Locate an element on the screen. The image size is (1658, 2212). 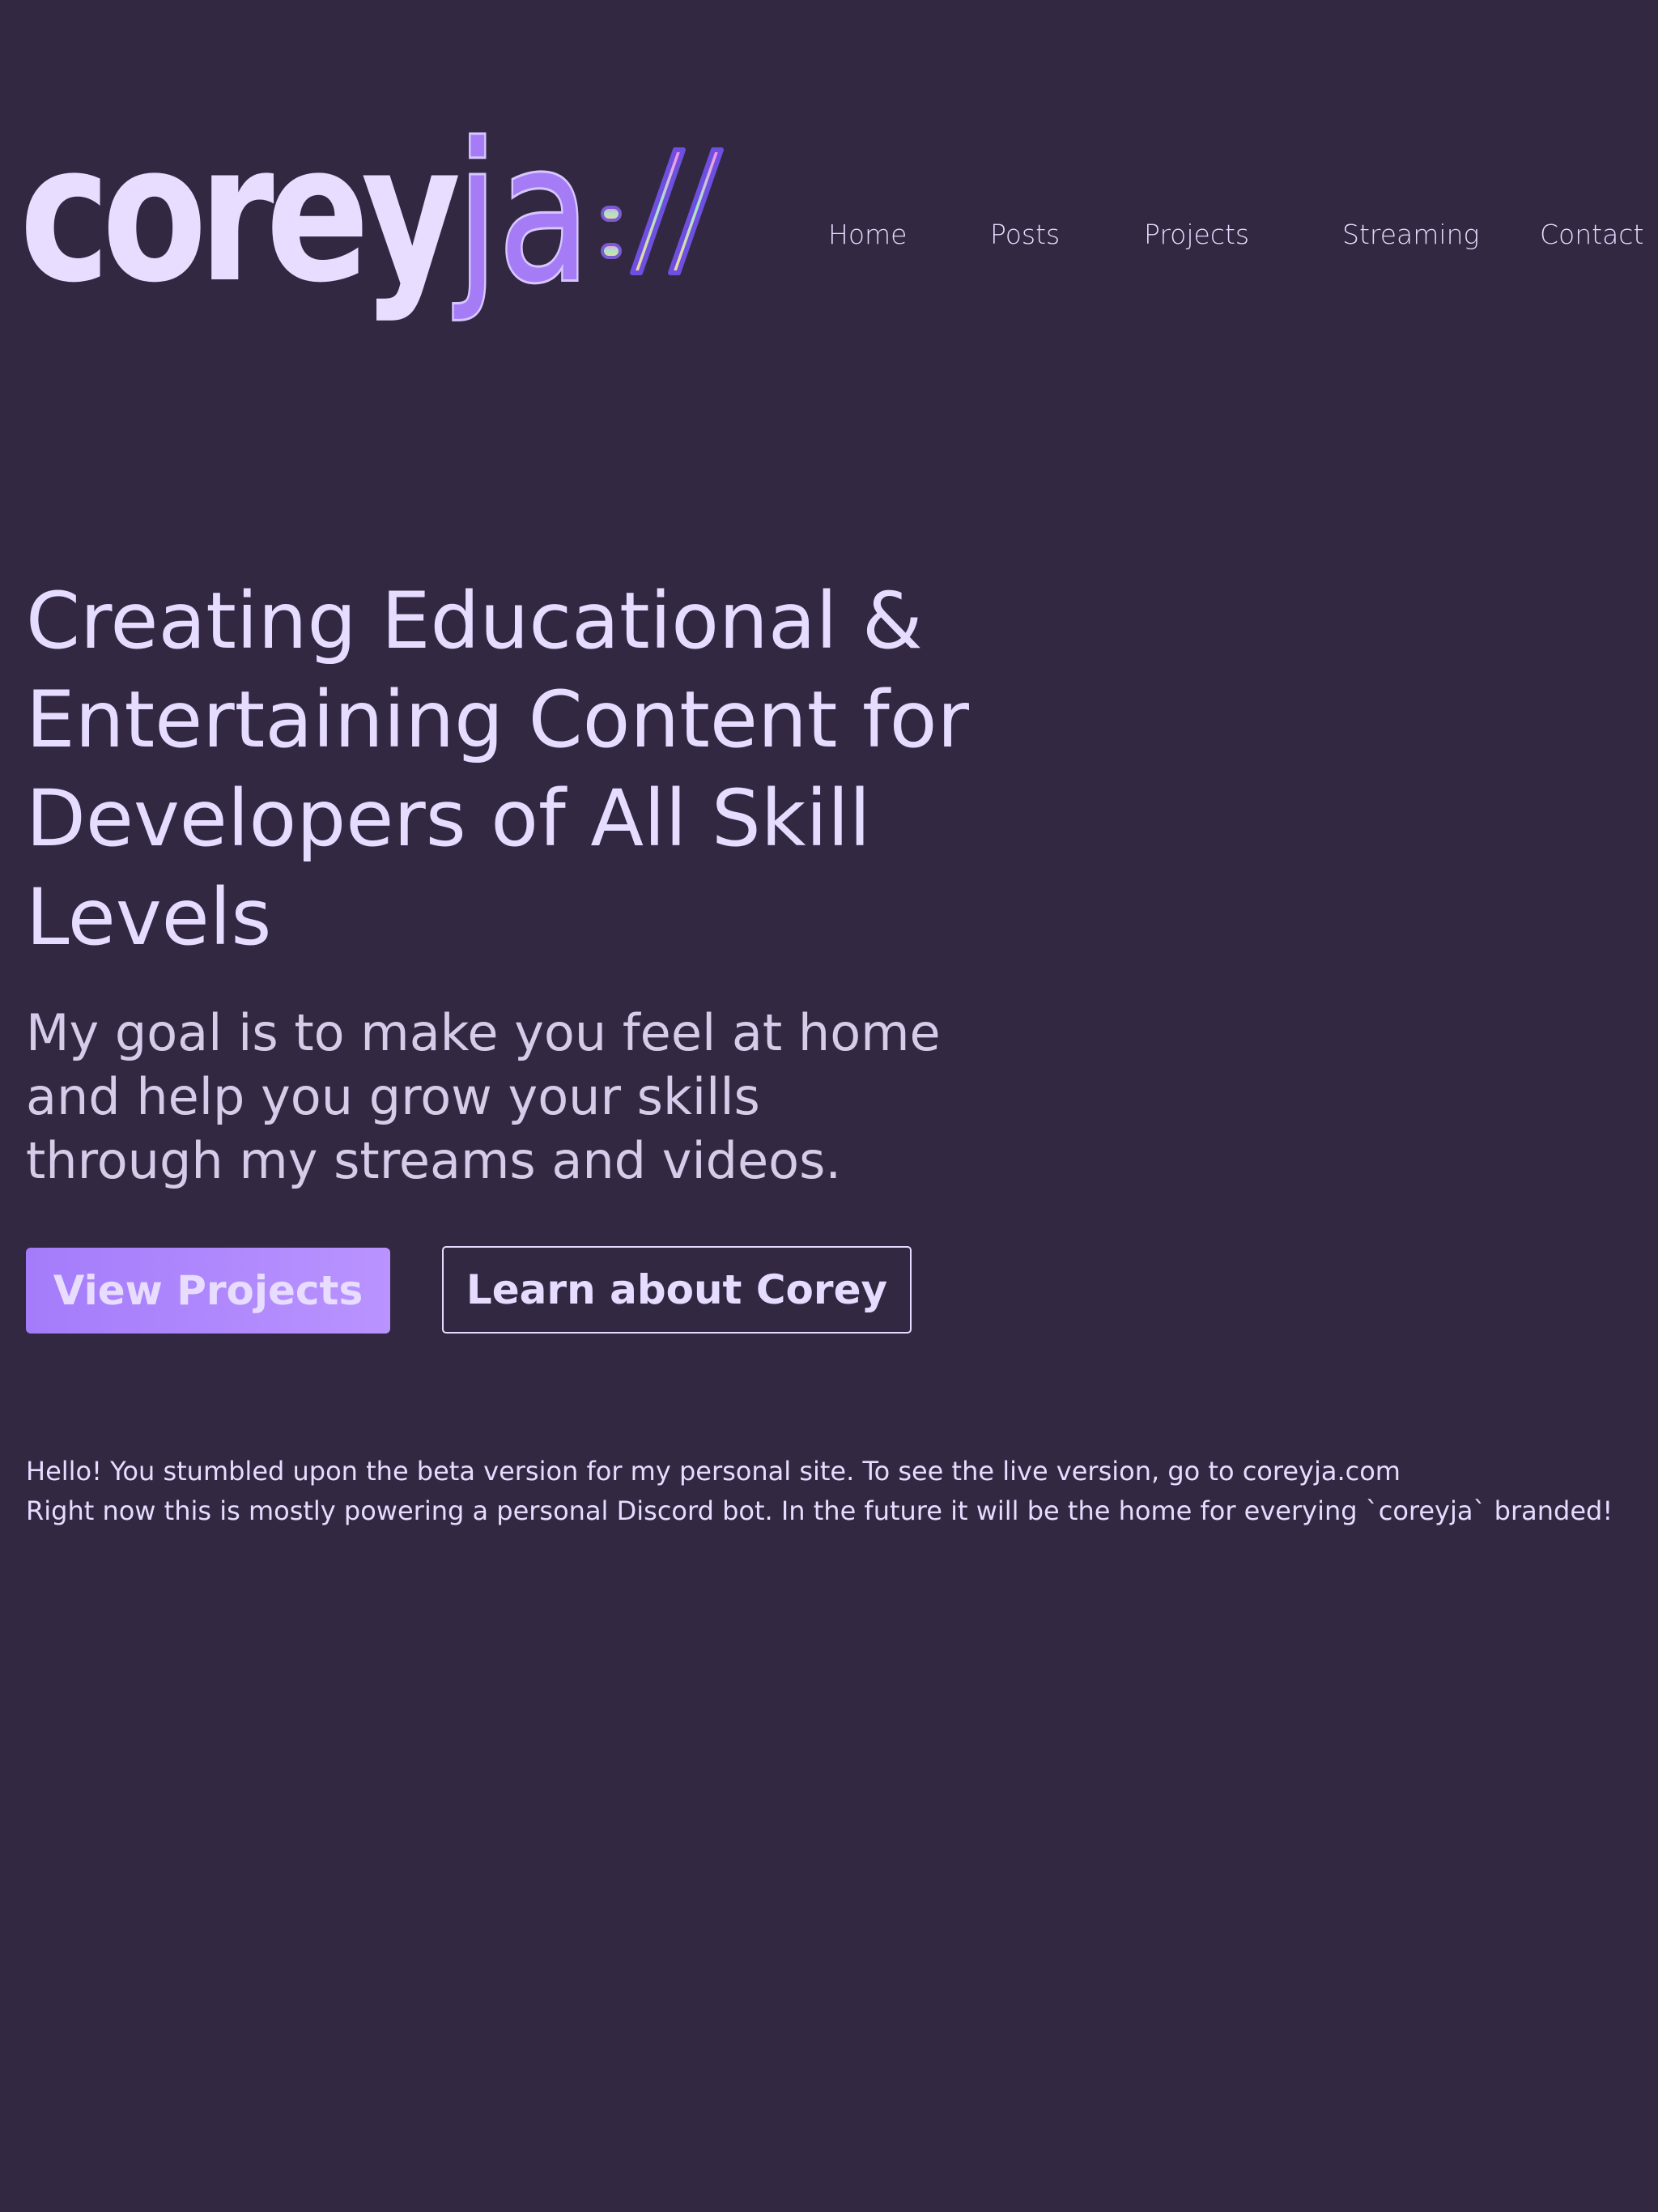
svg-text: corey is located at coordinates (238, 215).